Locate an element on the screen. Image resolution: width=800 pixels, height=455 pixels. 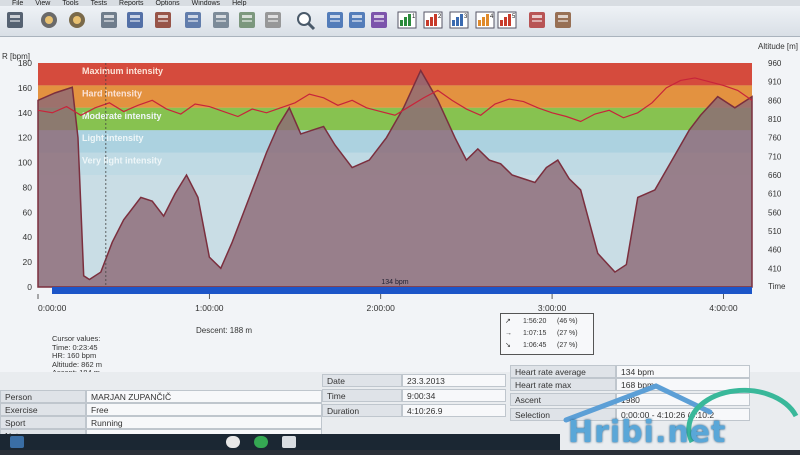
x-axis-tick-label: 4:00:00 is located at coordinates (723, 308).